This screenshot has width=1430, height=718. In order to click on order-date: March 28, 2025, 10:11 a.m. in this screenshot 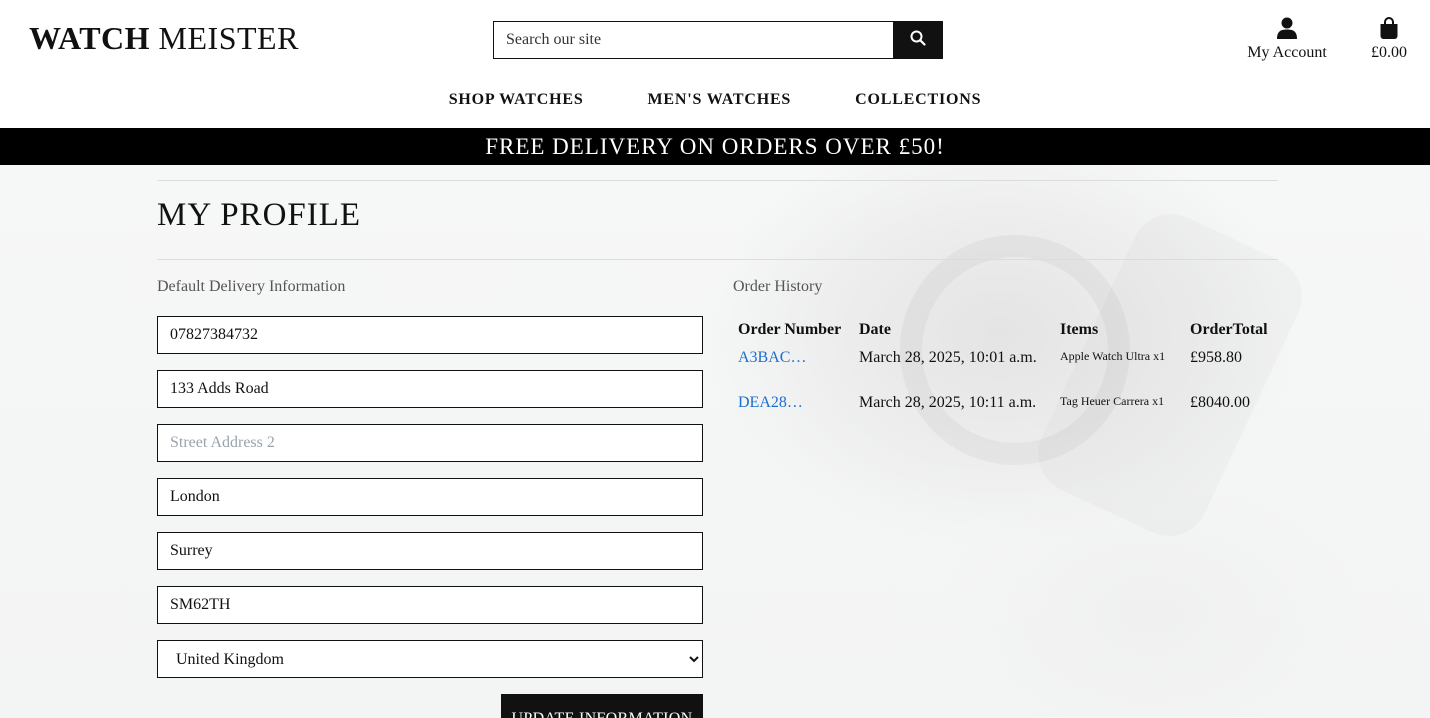, I will do `click(948, 402)`.